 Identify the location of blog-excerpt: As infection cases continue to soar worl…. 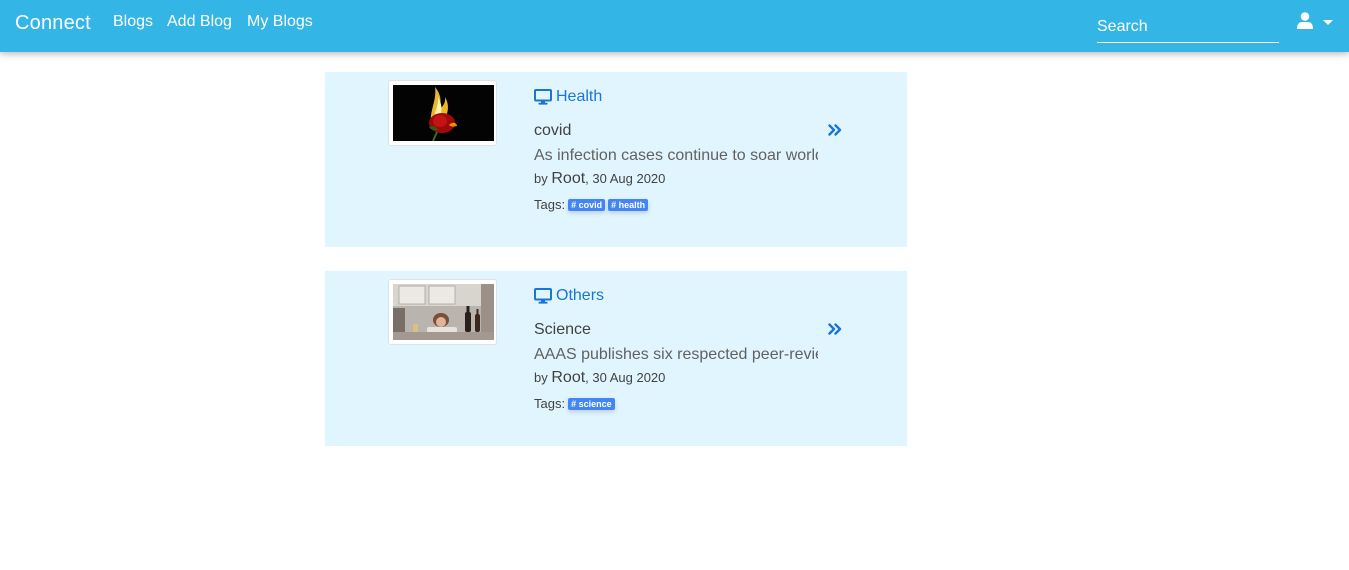
(676, 155).